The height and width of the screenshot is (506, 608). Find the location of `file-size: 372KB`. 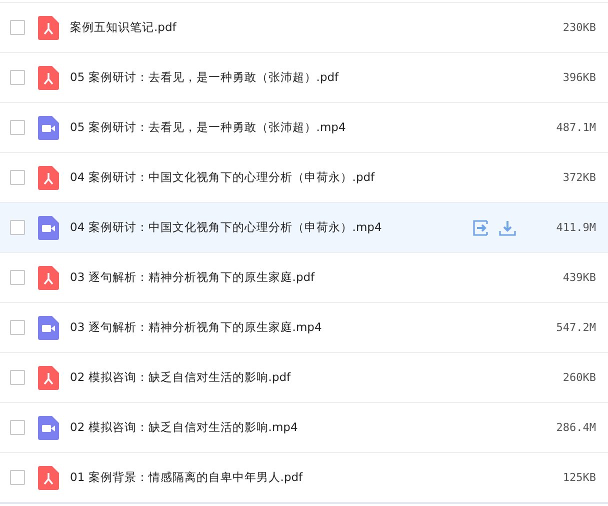

file-size: 372KB is located at coordinates (579, 177).